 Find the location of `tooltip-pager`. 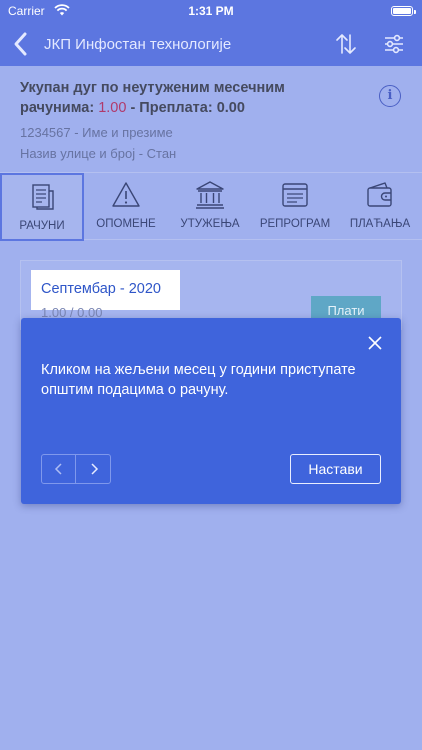

tooltip-pager is located at coordinates (76, 469).